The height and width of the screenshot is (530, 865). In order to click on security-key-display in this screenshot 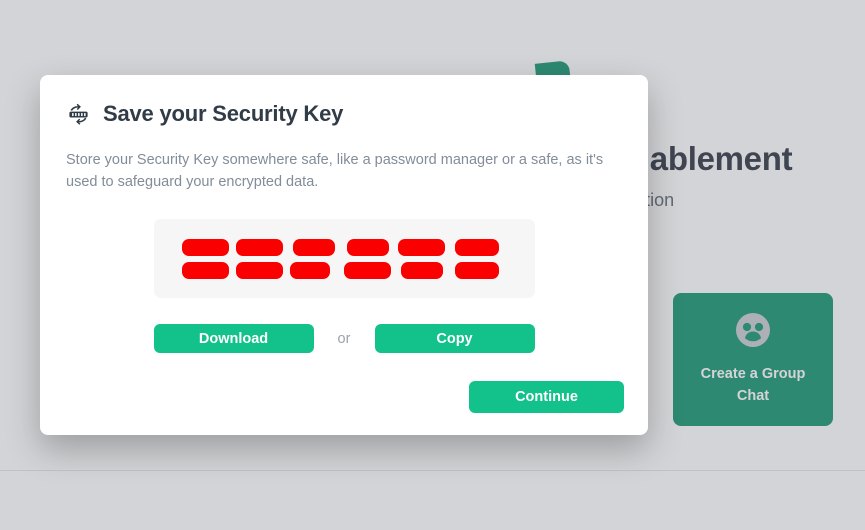, I will do `click(344, 259)`.